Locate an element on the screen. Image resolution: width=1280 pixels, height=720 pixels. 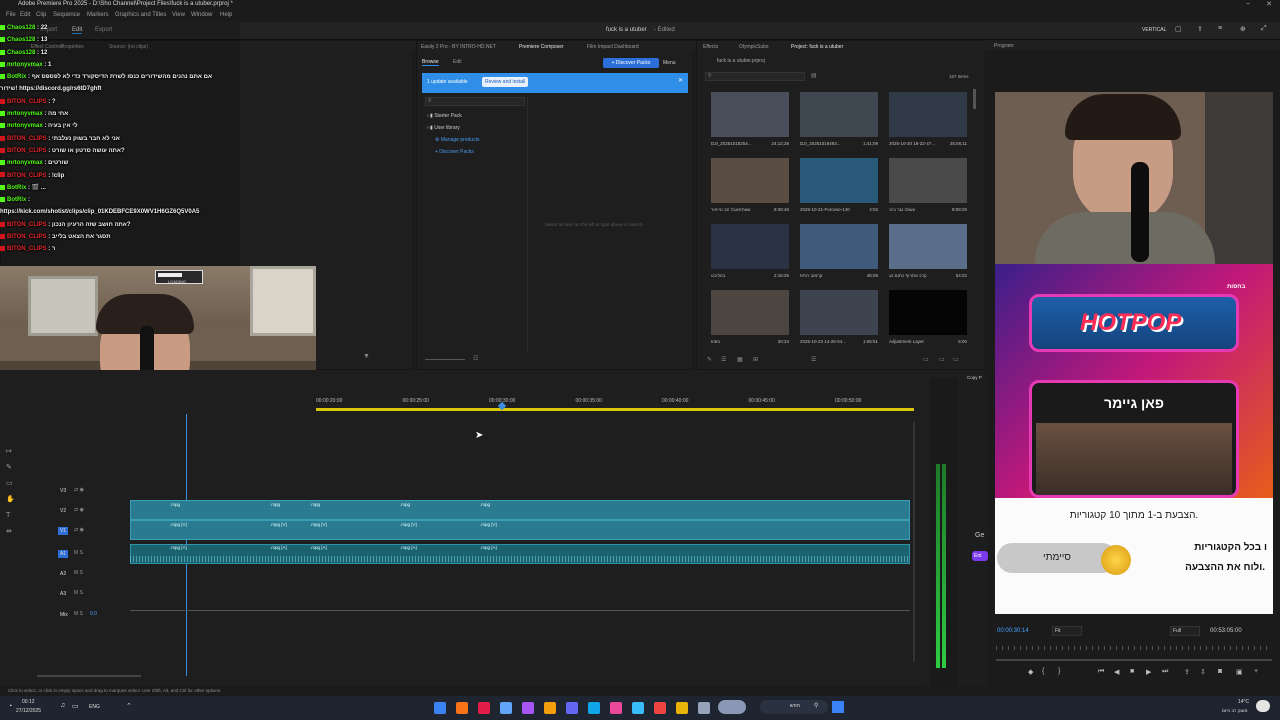
pencil-icon: ✎ is located at coordinates (709, 359).